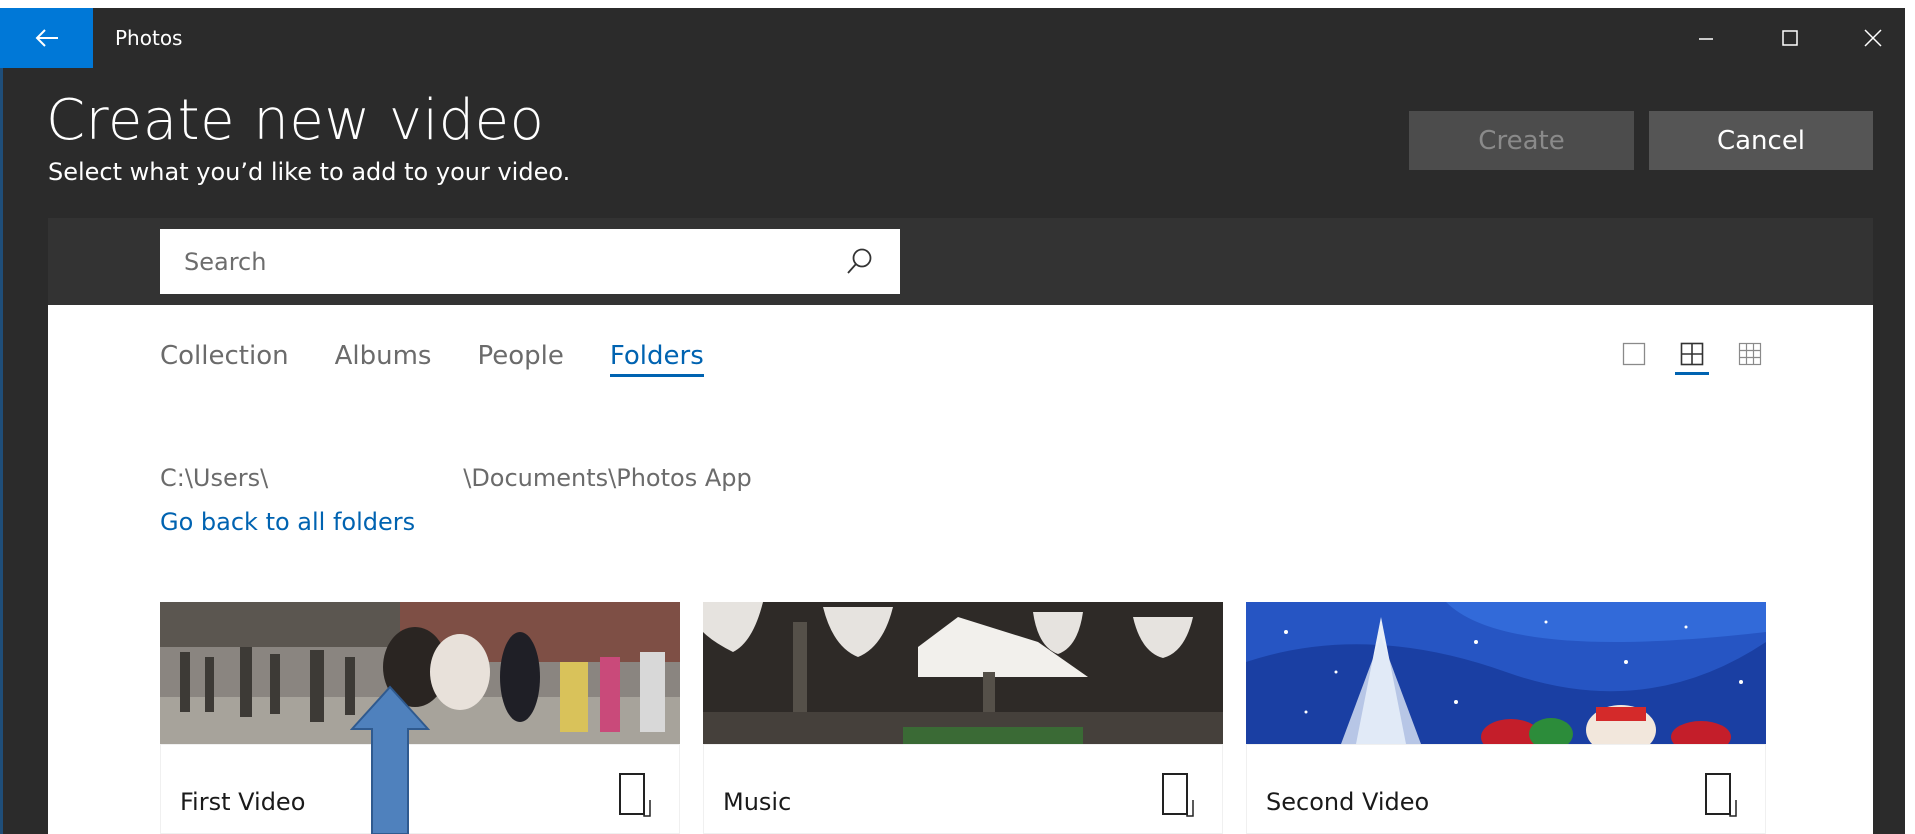 The width and height of the screenshot is (1915, 834). I want to click on tab-albums: Albums, so click(383, 359).